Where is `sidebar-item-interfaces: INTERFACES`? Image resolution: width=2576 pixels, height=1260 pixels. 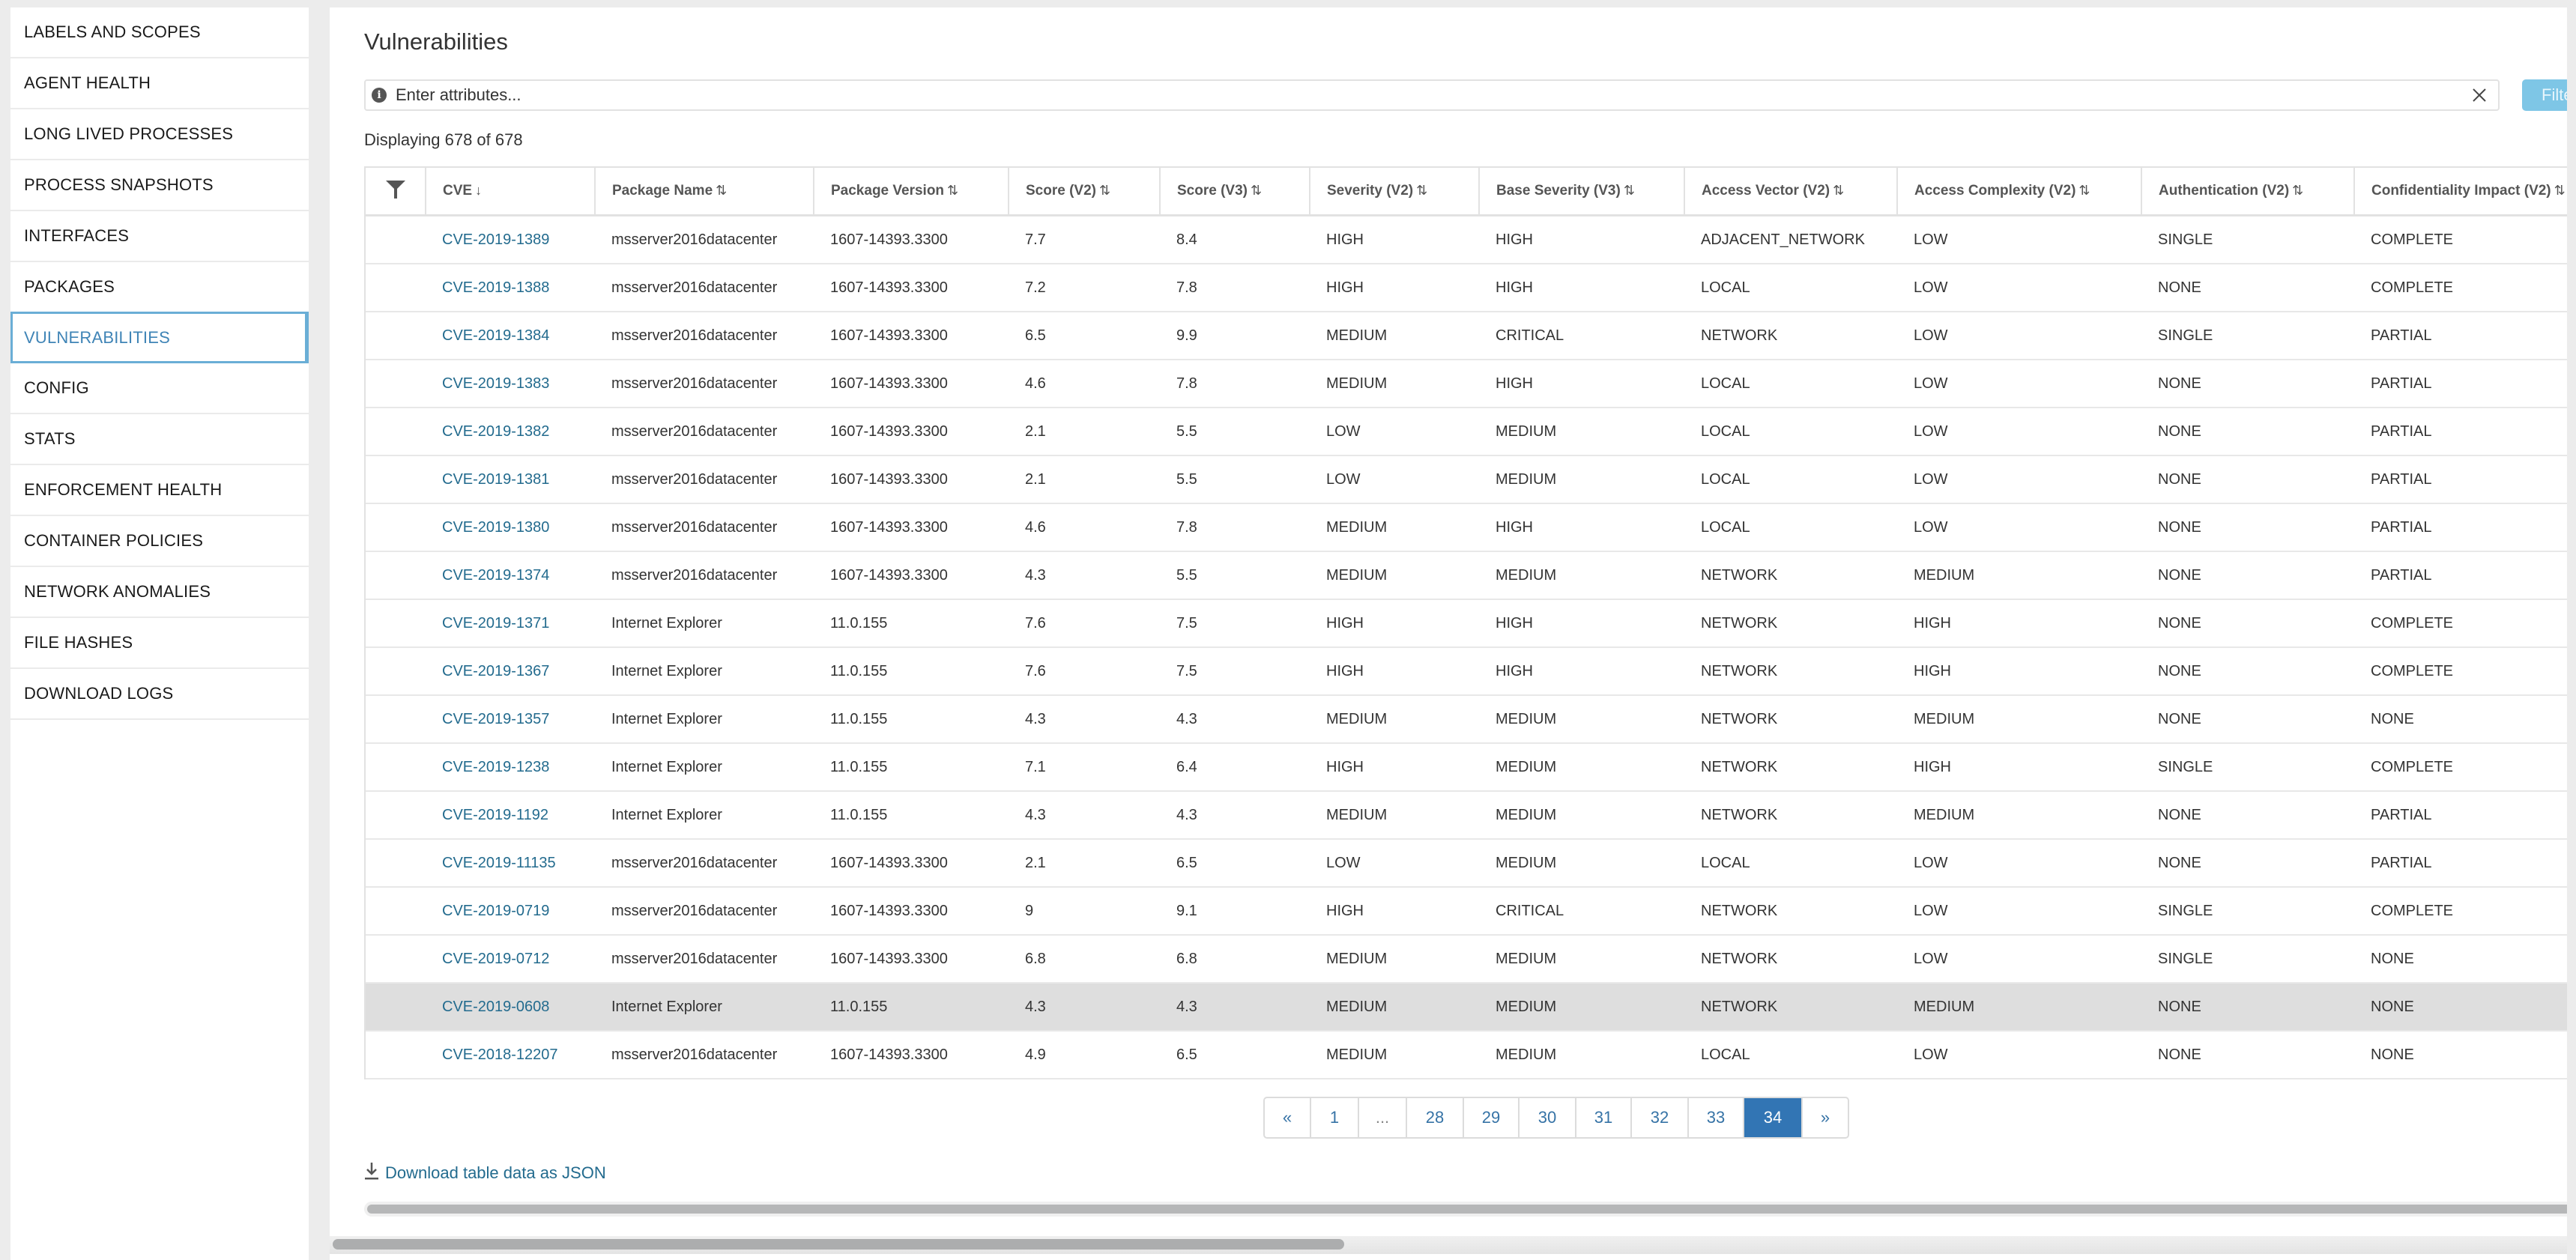 sidebar-item-interfaces: INTERFACES is located at coordinates (159, 236).